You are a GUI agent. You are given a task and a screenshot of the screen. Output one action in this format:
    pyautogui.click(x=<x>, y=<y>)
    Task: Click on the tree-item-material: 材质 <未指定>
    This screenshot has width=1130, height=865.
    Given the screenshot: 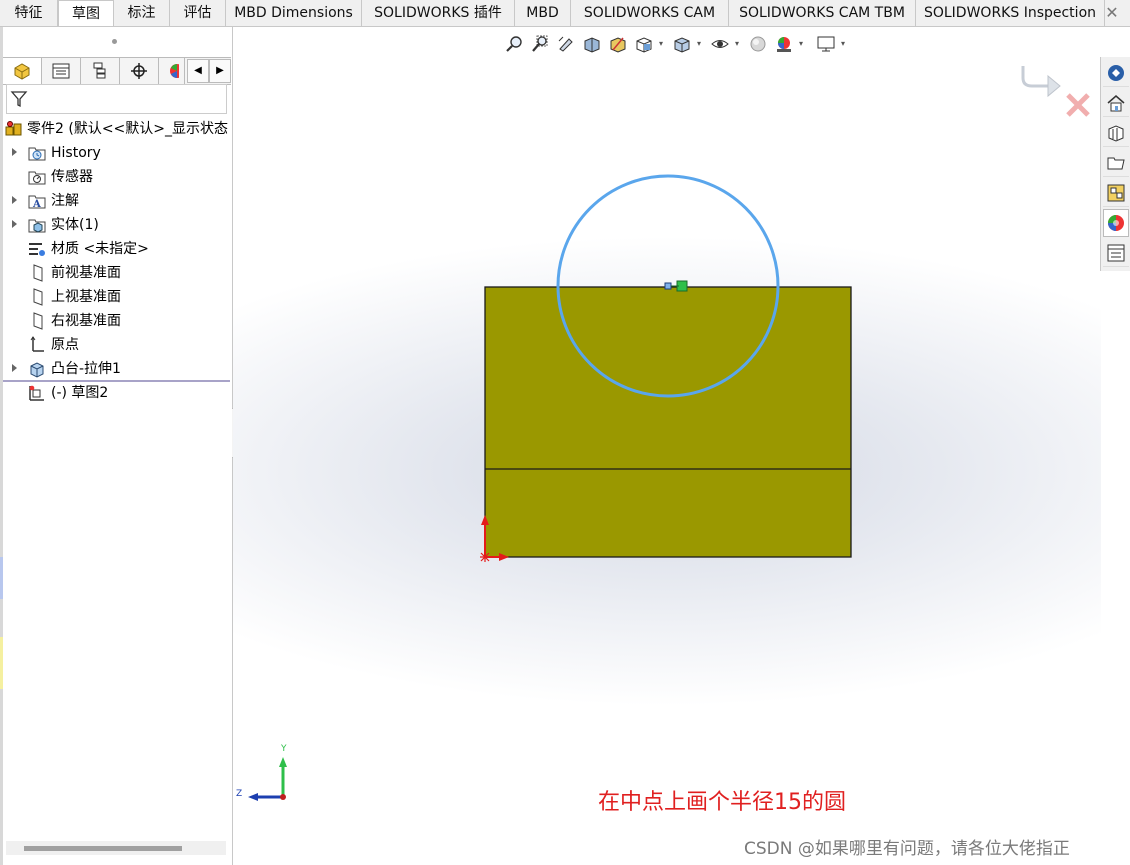 What is the action you would take?
    pyautogui.click(x=88, y=249)
    